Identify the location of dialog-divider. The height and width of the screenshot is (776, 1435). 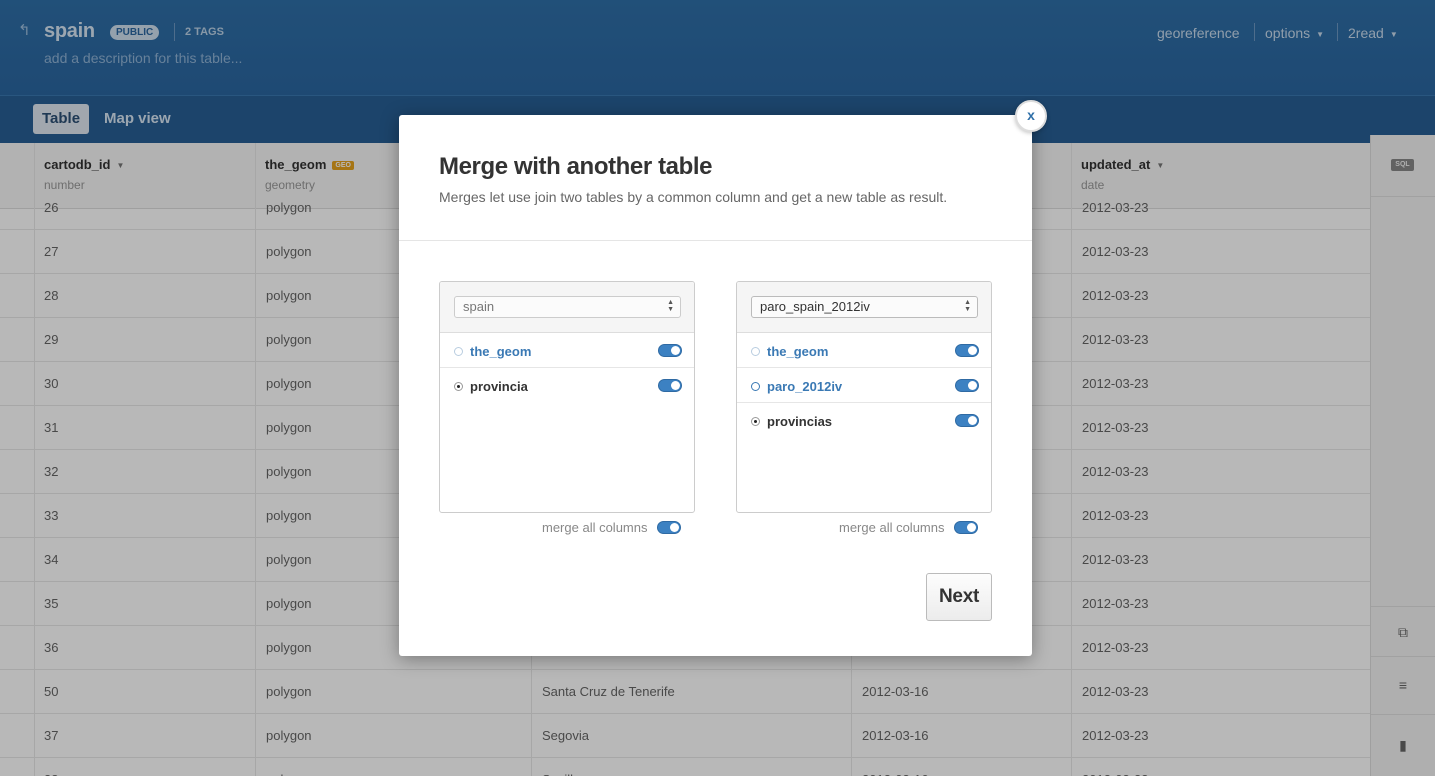
(715, 240).